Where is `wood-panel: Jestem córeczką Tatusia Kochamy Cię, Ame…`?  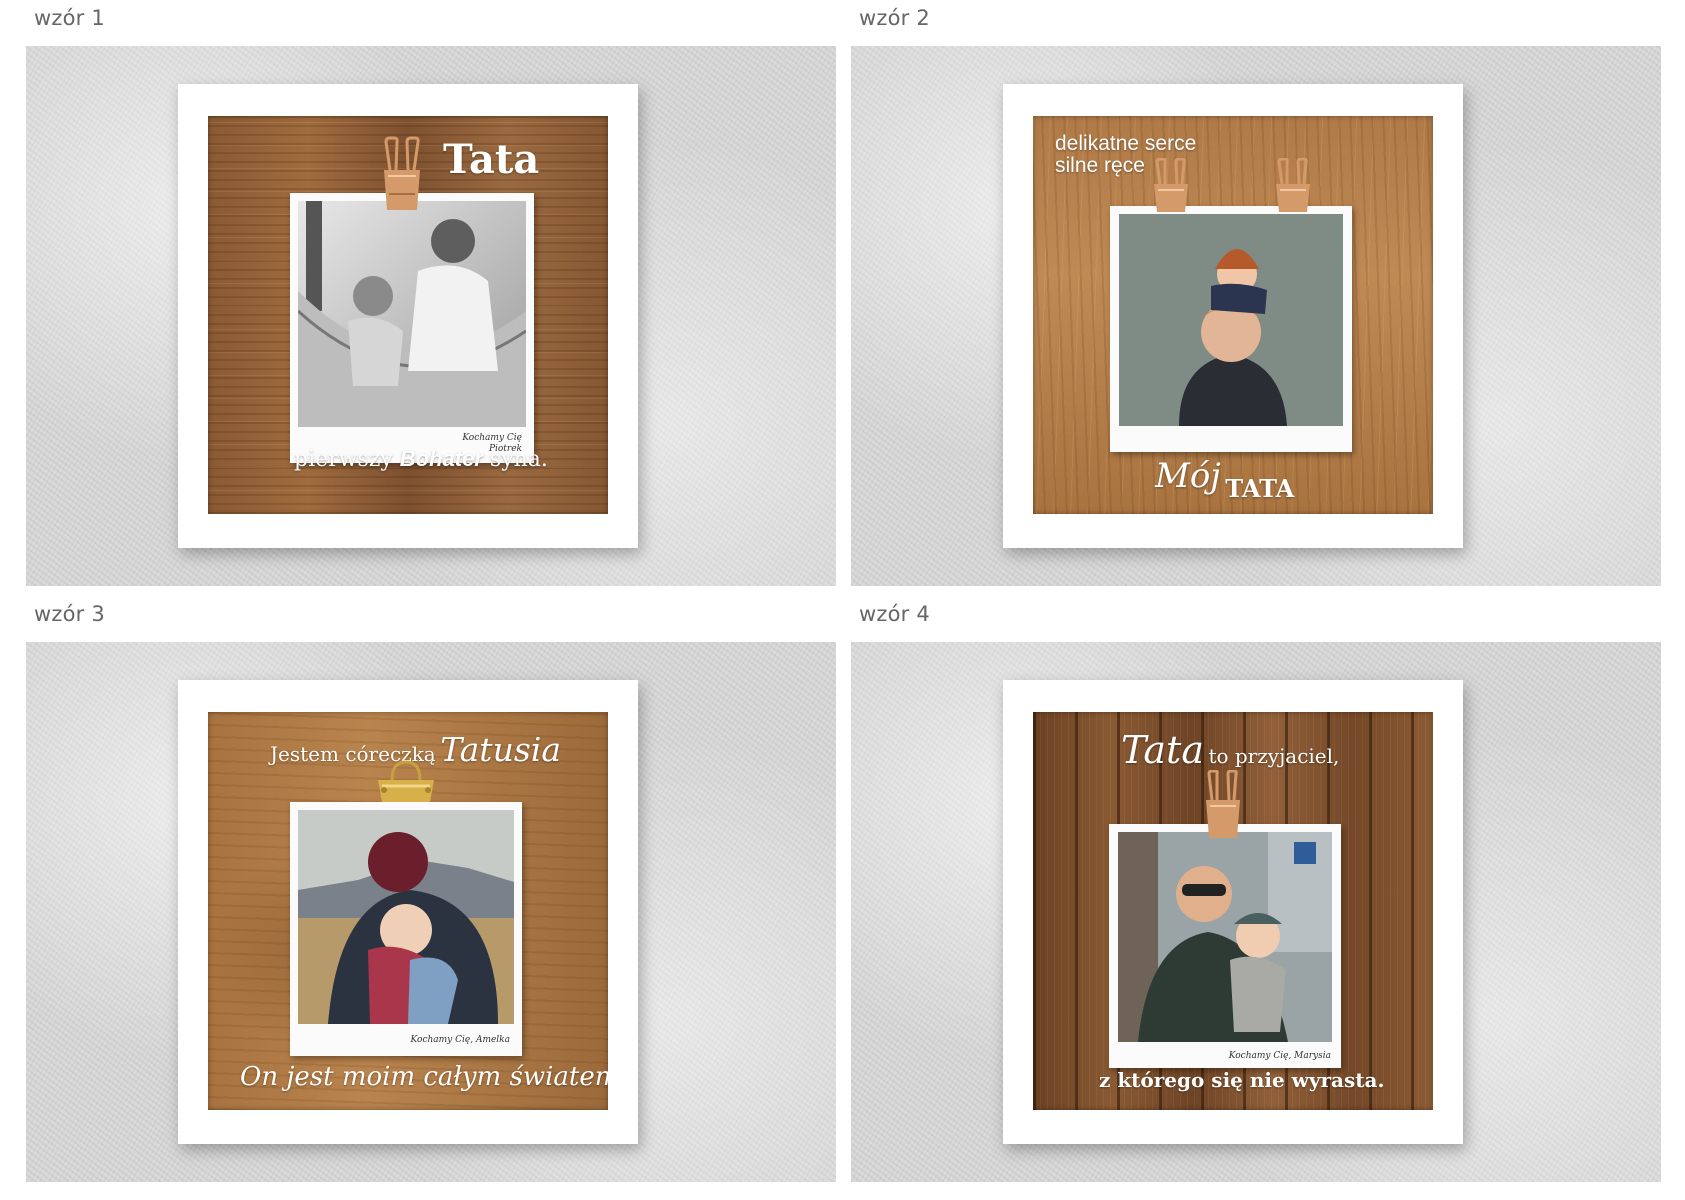 wood-panel: Jestem córeczką Tatusia Kochamy Cię, Ame… is located at coordinates (408, 911).